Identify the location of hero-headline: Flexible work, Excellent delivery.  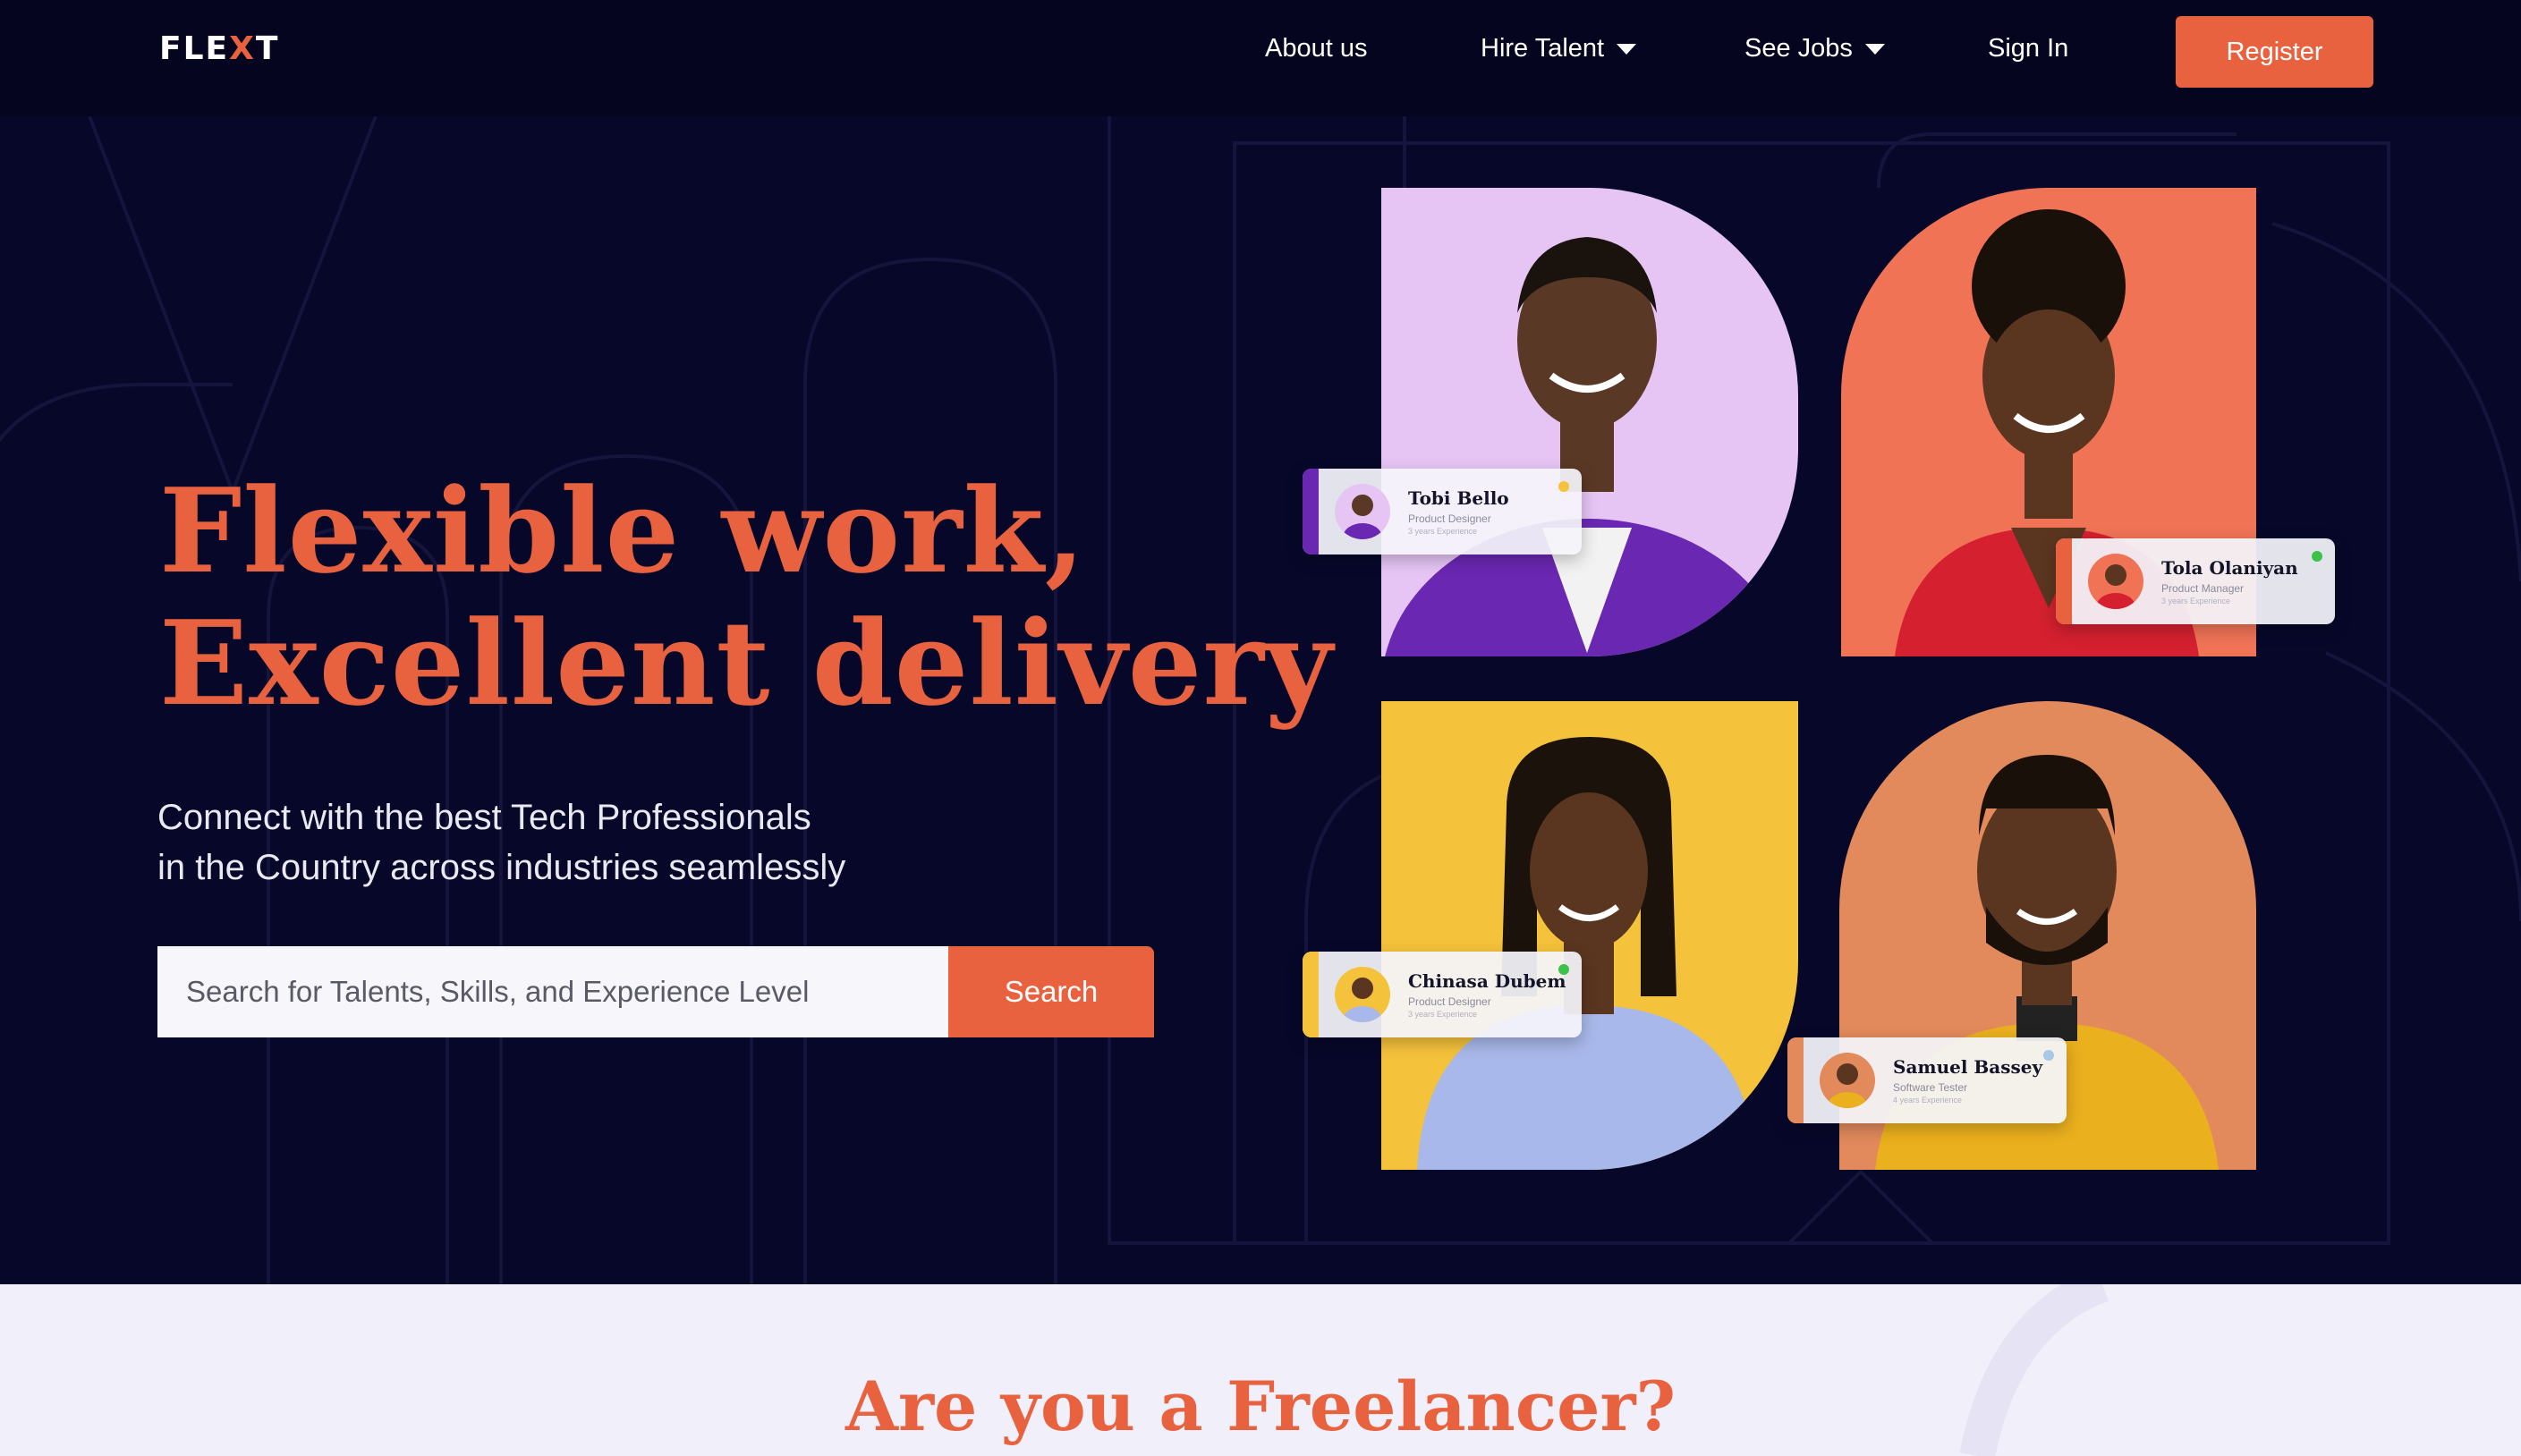
(746, 597).